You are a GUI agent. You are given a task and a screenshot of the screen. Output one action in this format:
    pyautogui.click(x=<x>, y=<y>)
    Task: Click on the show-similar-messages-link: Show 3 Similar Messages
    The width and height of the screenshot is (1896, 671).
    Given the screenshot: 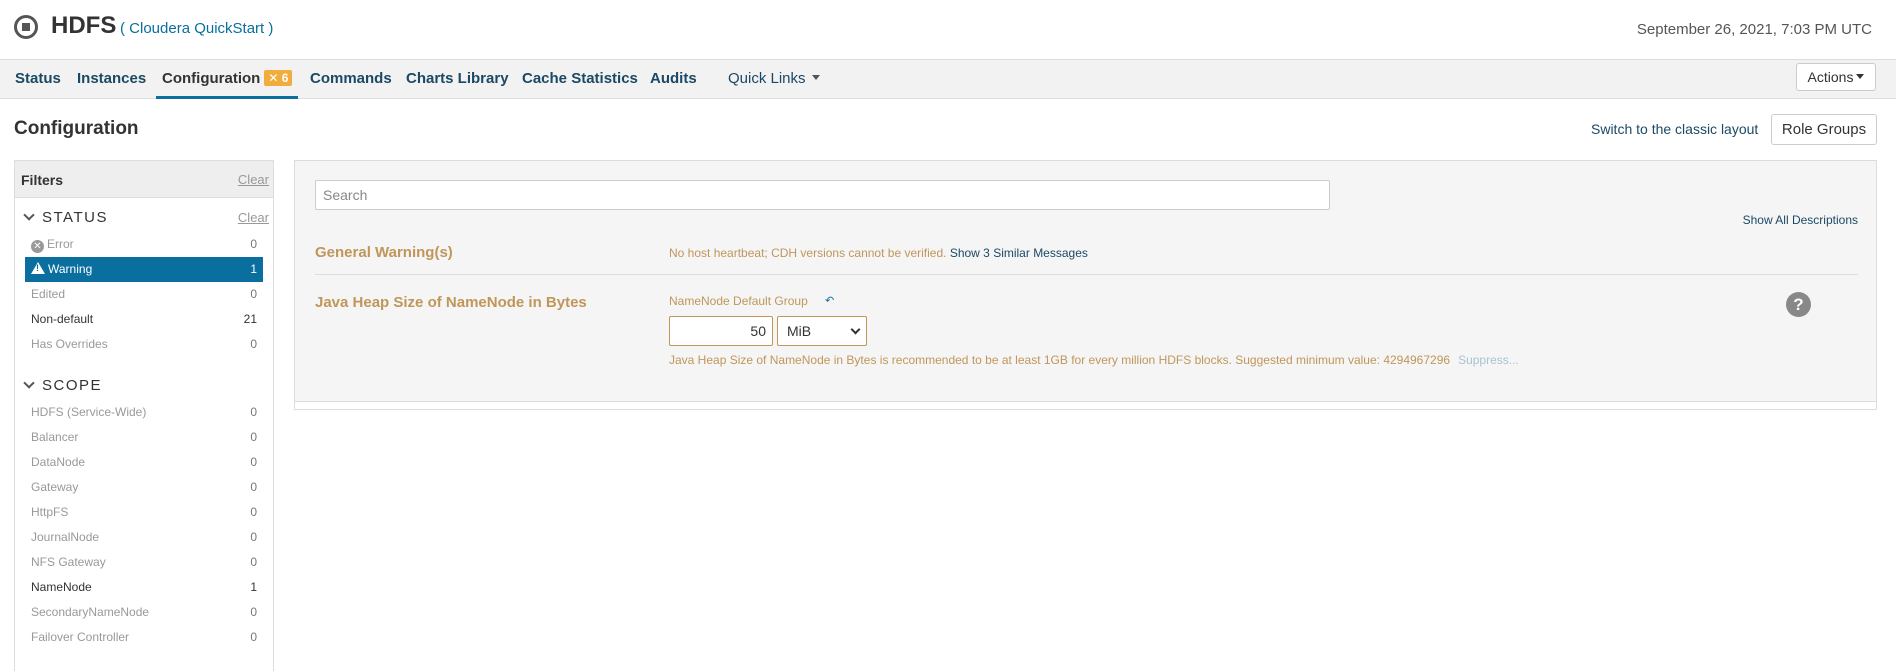 What is the action you would take?
    pyautogui.click(x=1019, y=253)
    